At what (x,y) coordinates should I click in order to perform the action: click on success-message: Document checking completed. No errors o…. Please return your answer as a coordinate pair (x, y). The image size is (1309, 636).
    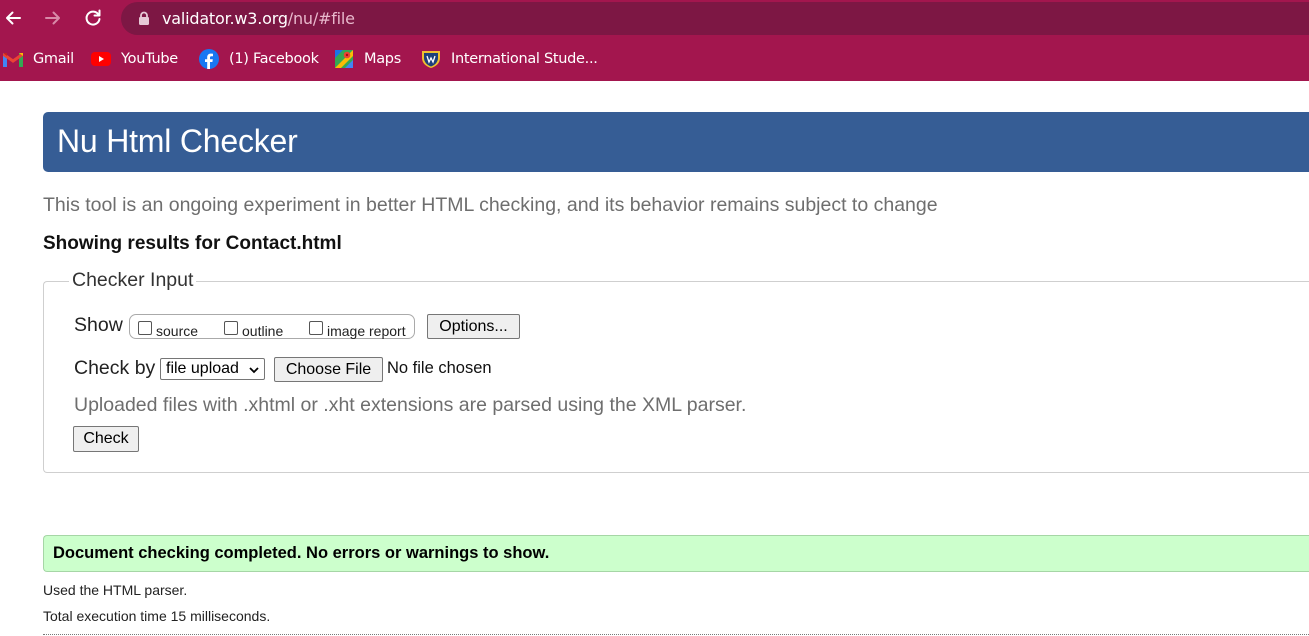
    Looking at the image, I should click on (301, 553).